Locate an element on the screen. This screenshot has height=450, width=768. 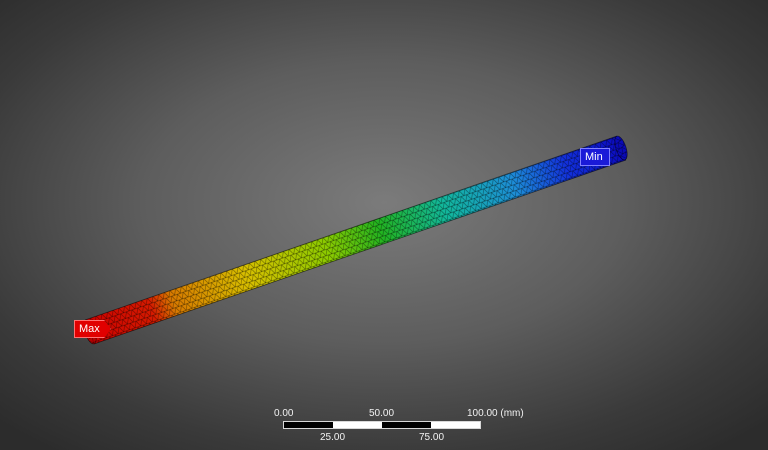
max-probe-label: Max is located at coordinates (92, 329).